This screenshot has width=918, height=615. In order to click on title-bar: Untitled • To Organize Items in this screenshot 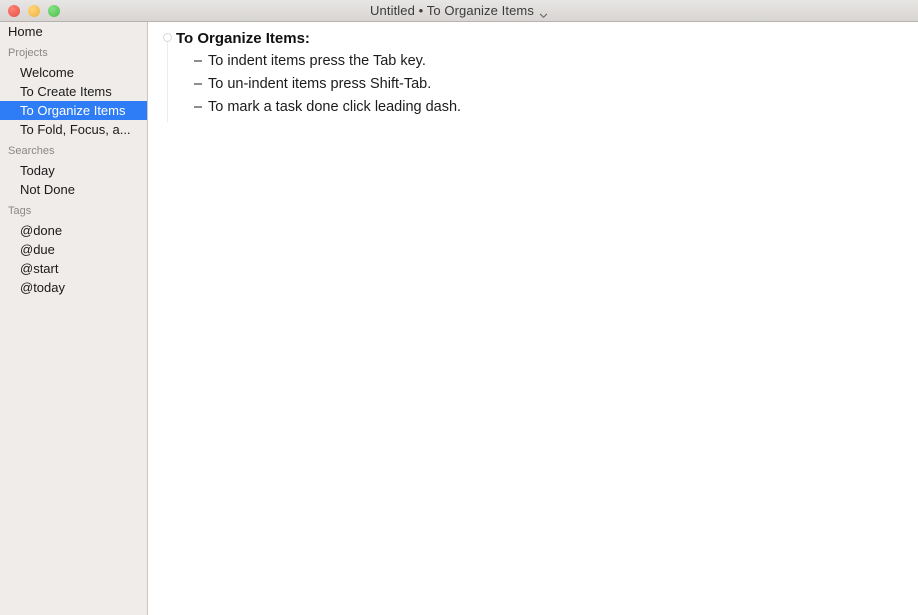, I will do `click(459, 11)`.